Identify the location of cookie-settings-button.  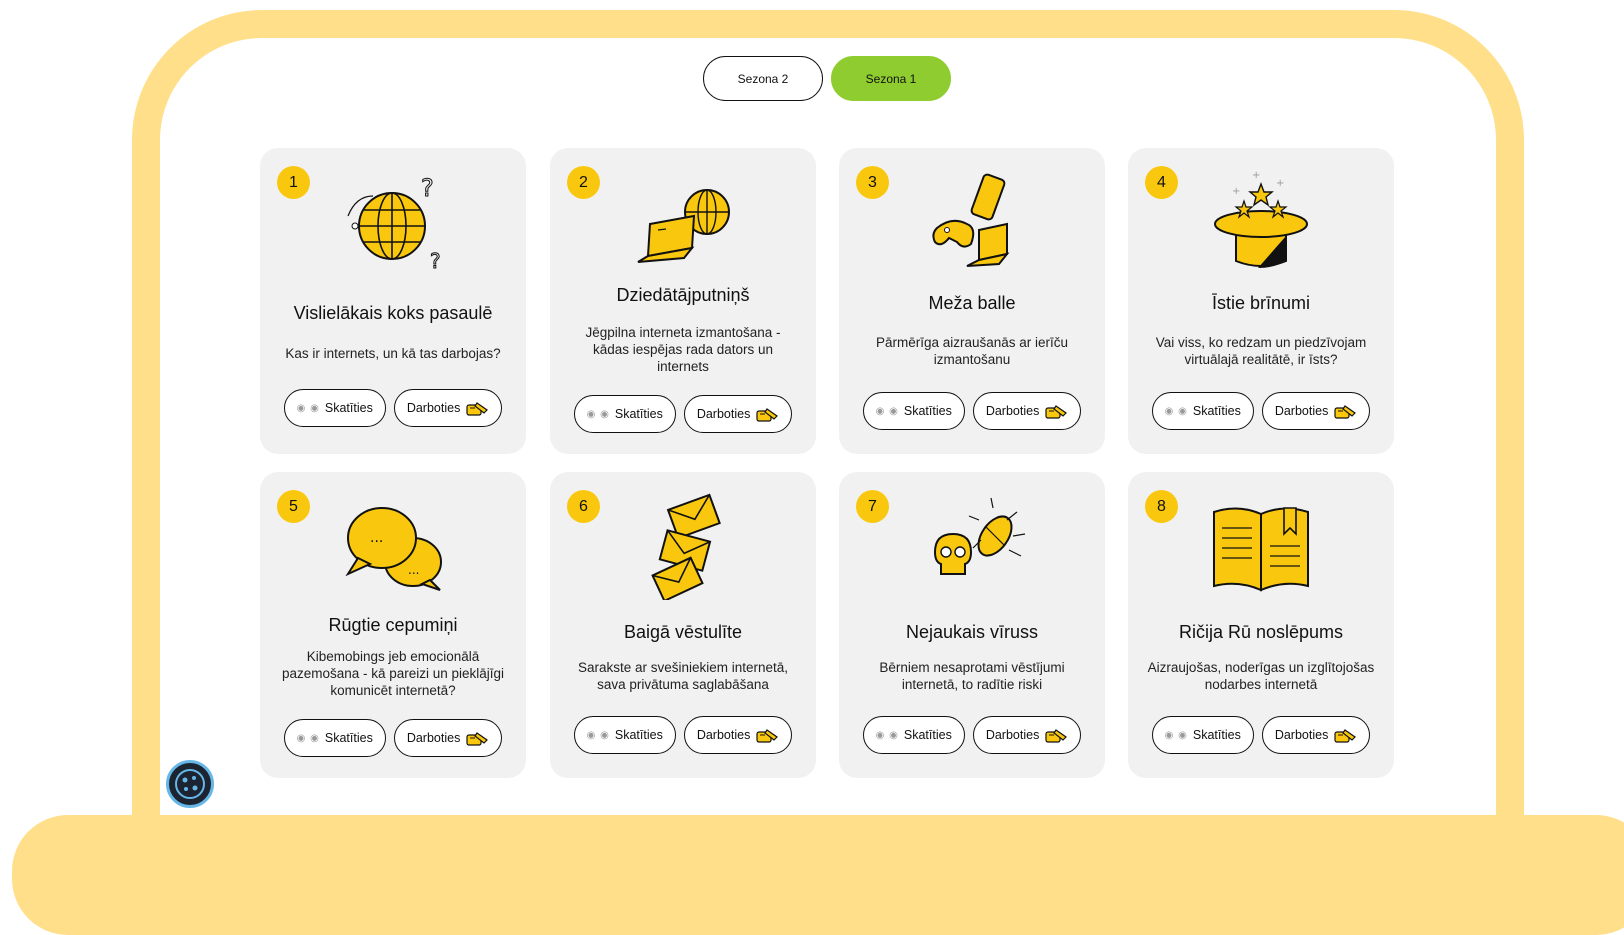
(190, 784).